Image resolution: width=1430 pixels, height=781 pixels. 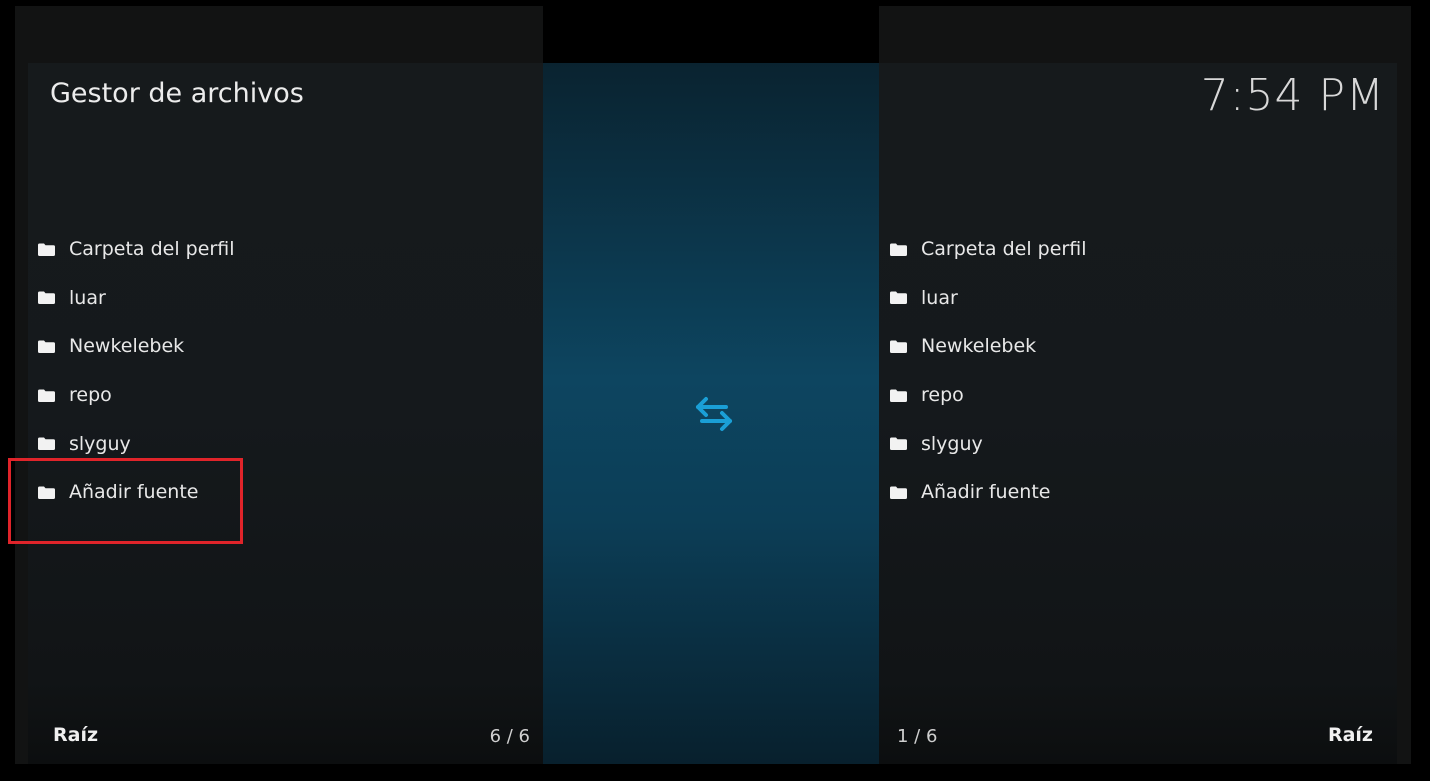 What do you see at coordinates (986, 492) in the screenshot?
I see `list-item-label: Añadir fuente` at bounding box center [986, 492].